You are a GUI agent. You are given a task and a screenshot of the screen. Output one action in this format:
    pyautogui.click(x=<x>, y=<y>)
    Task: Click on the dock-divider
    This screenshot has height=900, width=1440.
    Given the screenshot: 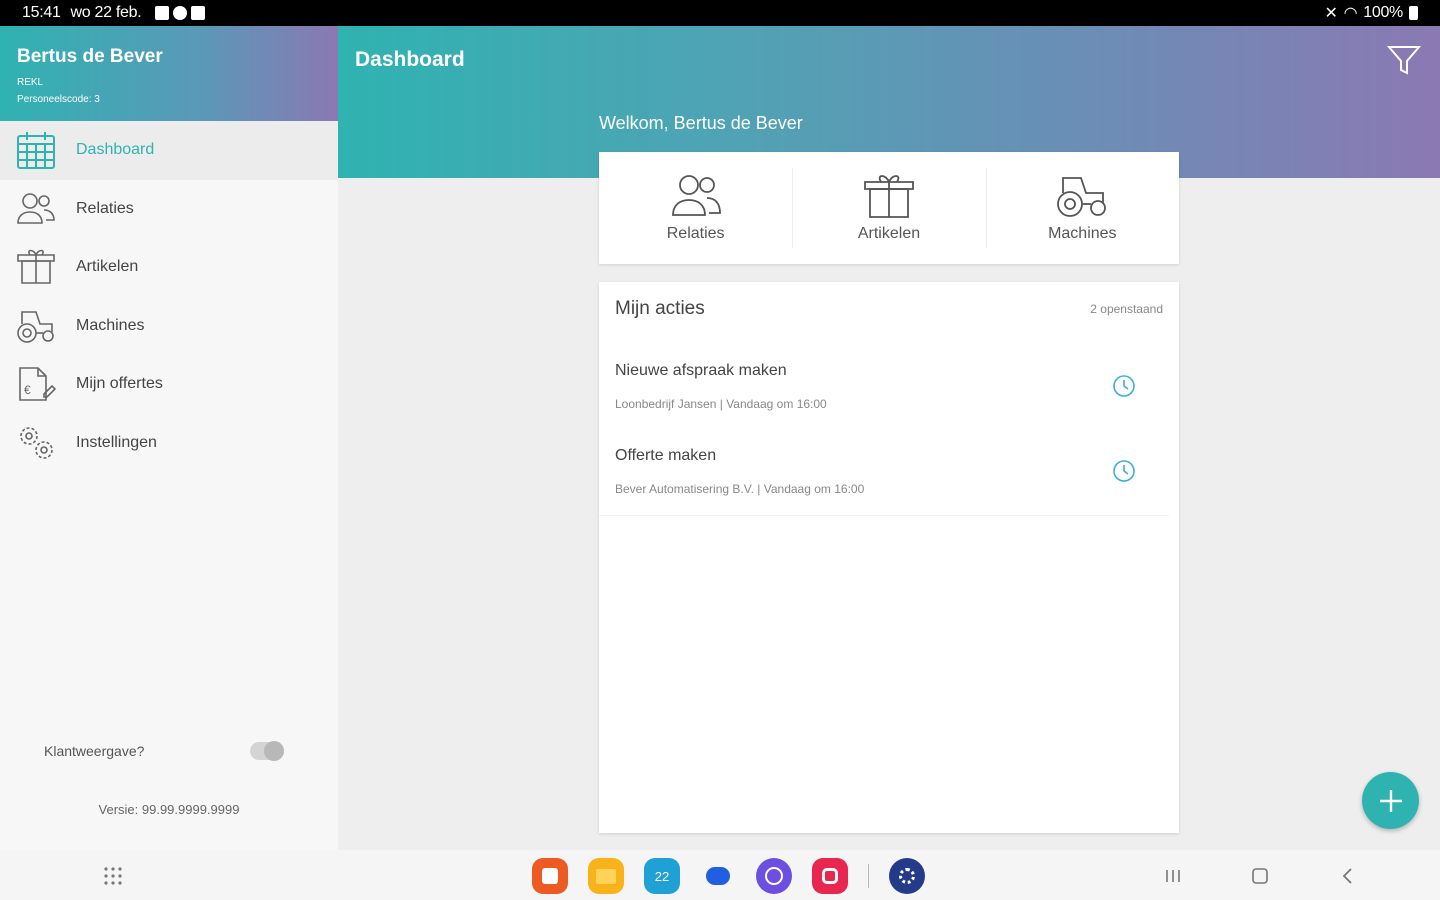 What is the action you would take?
    pyautogui.click(x=868, y=876)
    